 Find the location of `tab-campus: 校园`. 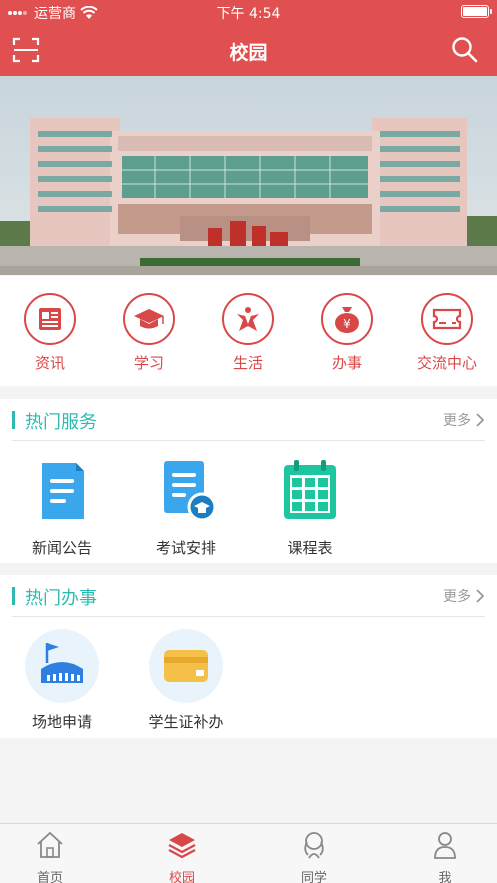

tab-campus: 校园 is located at coordinates (182, 856).